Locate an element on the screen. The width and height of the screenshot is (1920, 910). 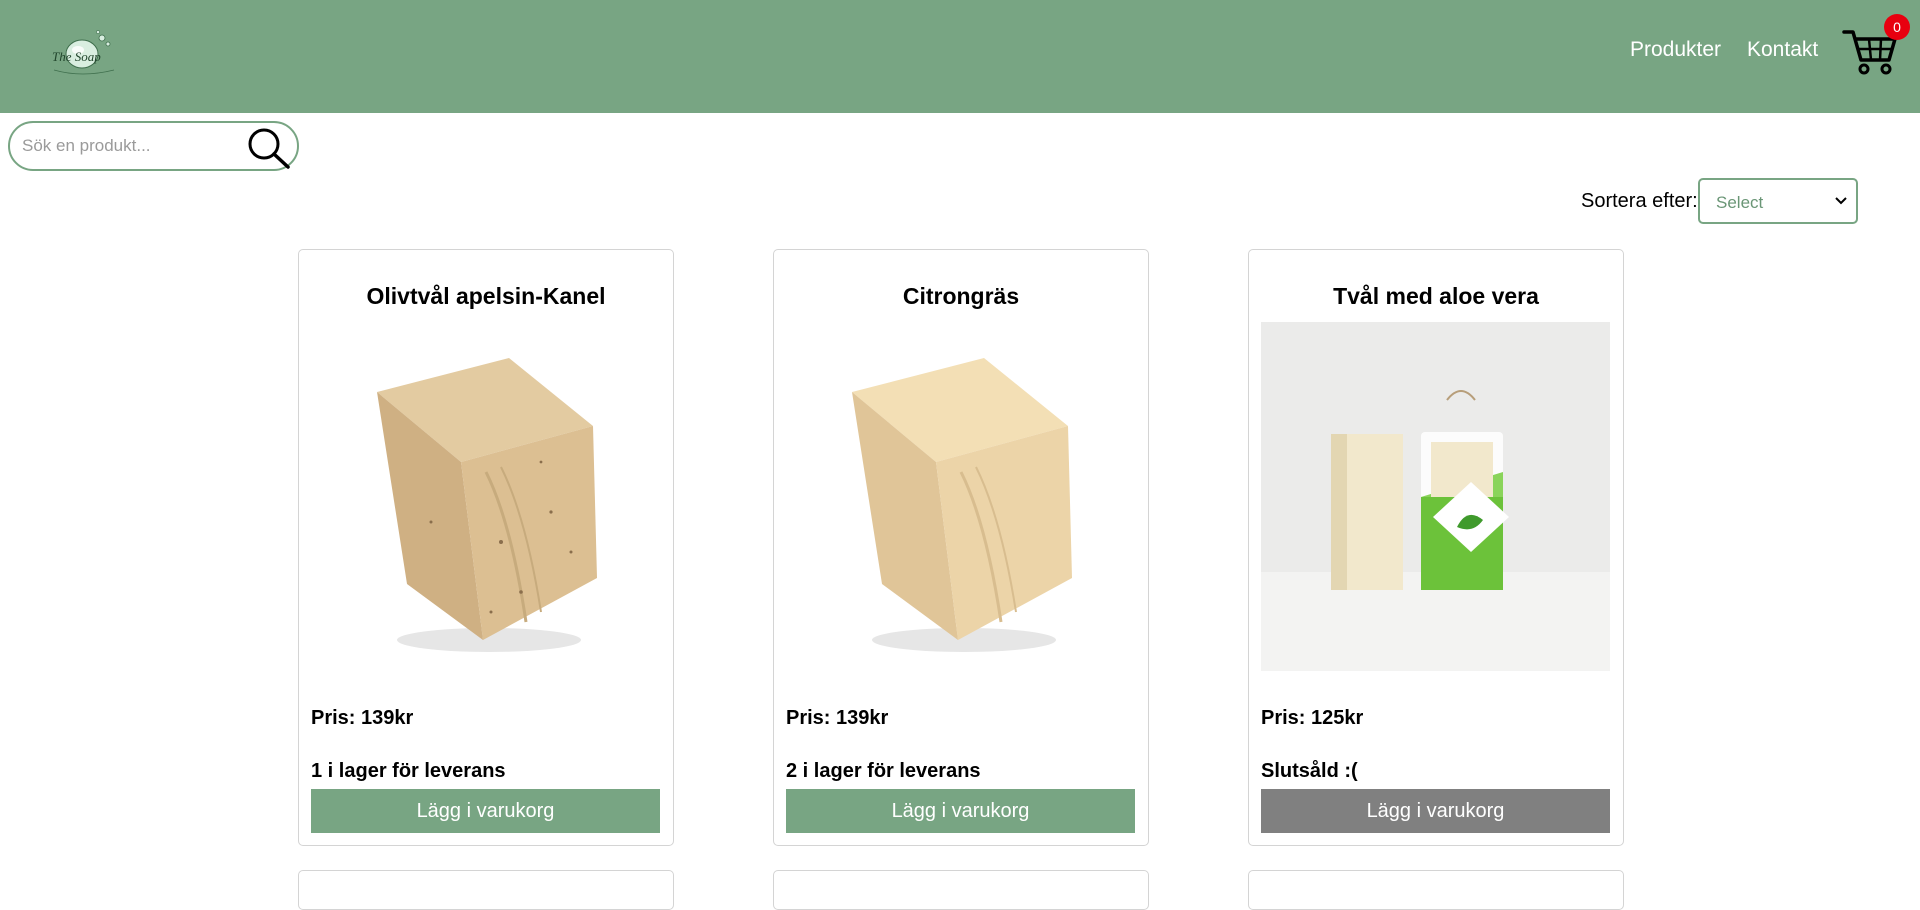
site-header: The Soap Produkter Kontakt 0 is located at coordinates (960, 56).